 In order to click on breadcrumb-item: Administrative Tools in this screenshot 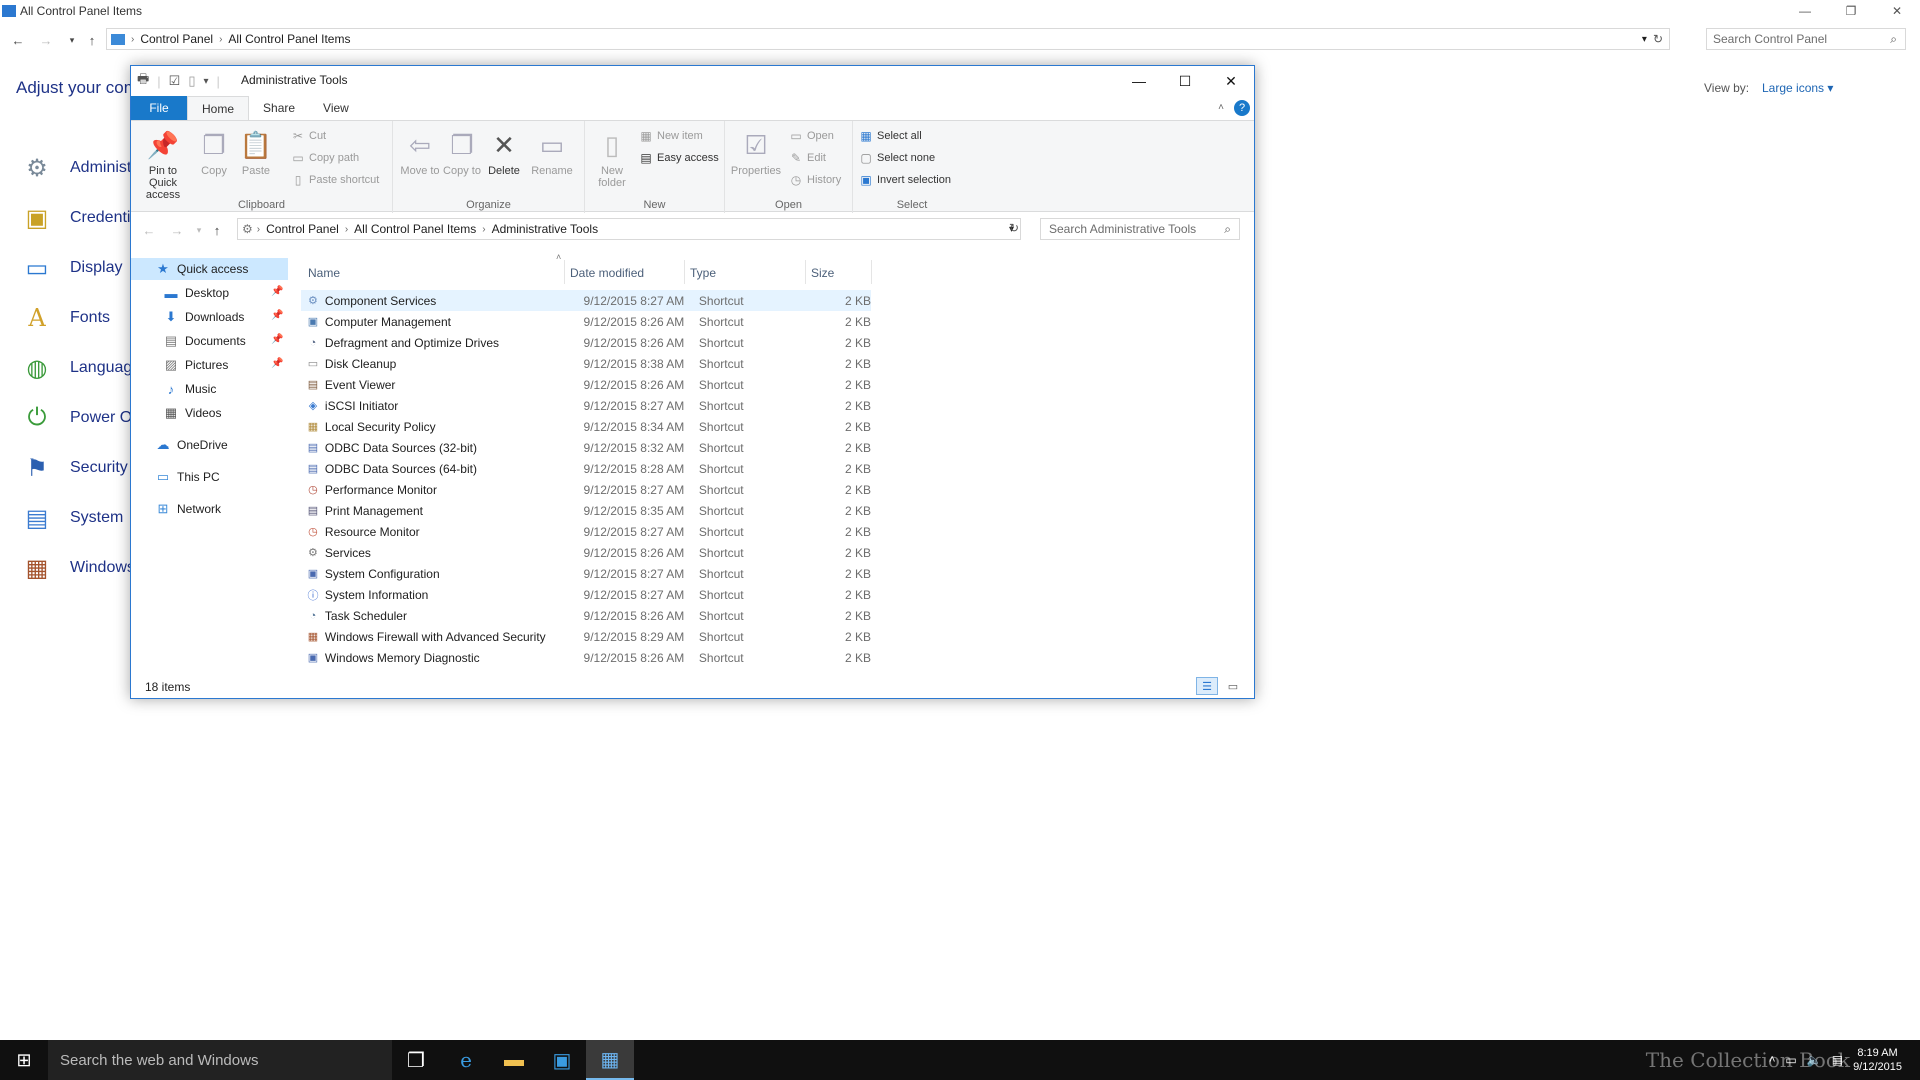, I will do `click(545, 229)`.